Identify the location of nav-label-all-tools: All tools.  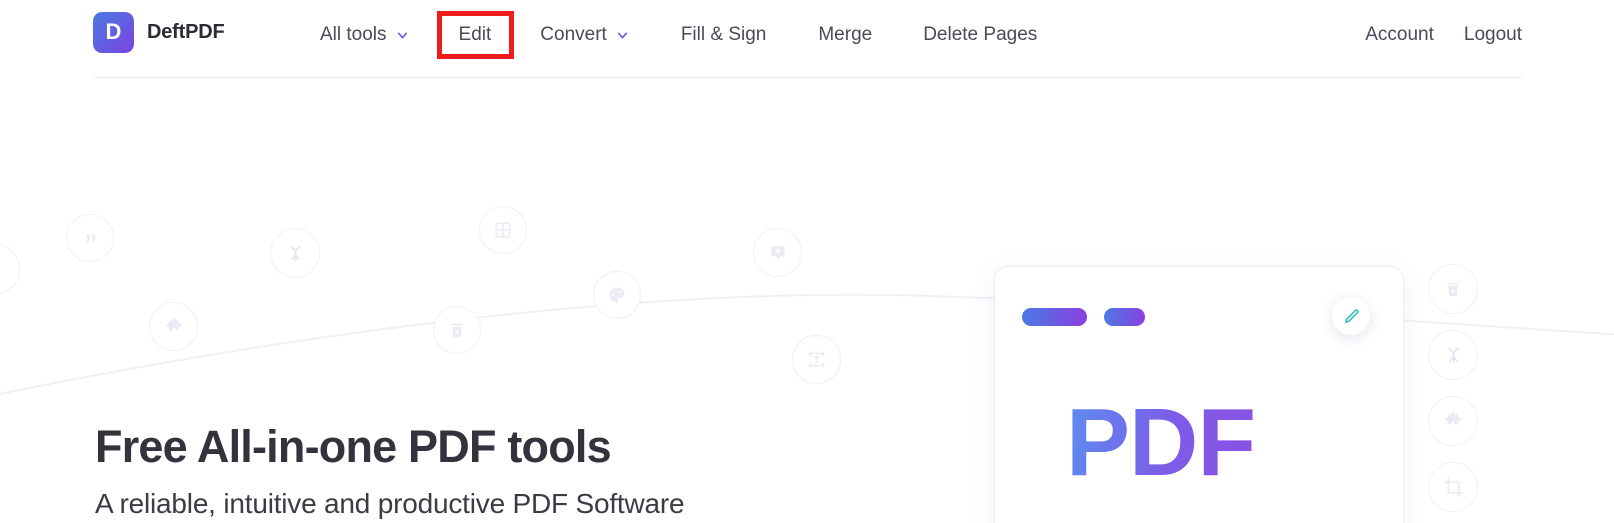
(353, 34).